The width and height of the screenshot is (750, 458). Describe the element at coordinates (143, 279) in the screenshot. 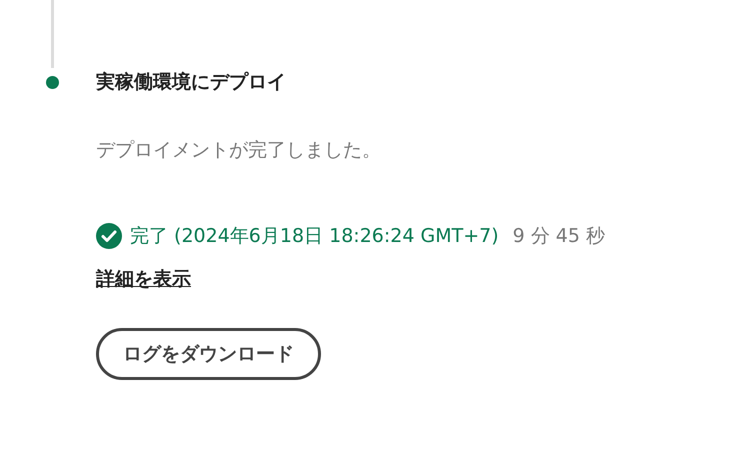

I see `details-link: 詳細を表示` at that location.